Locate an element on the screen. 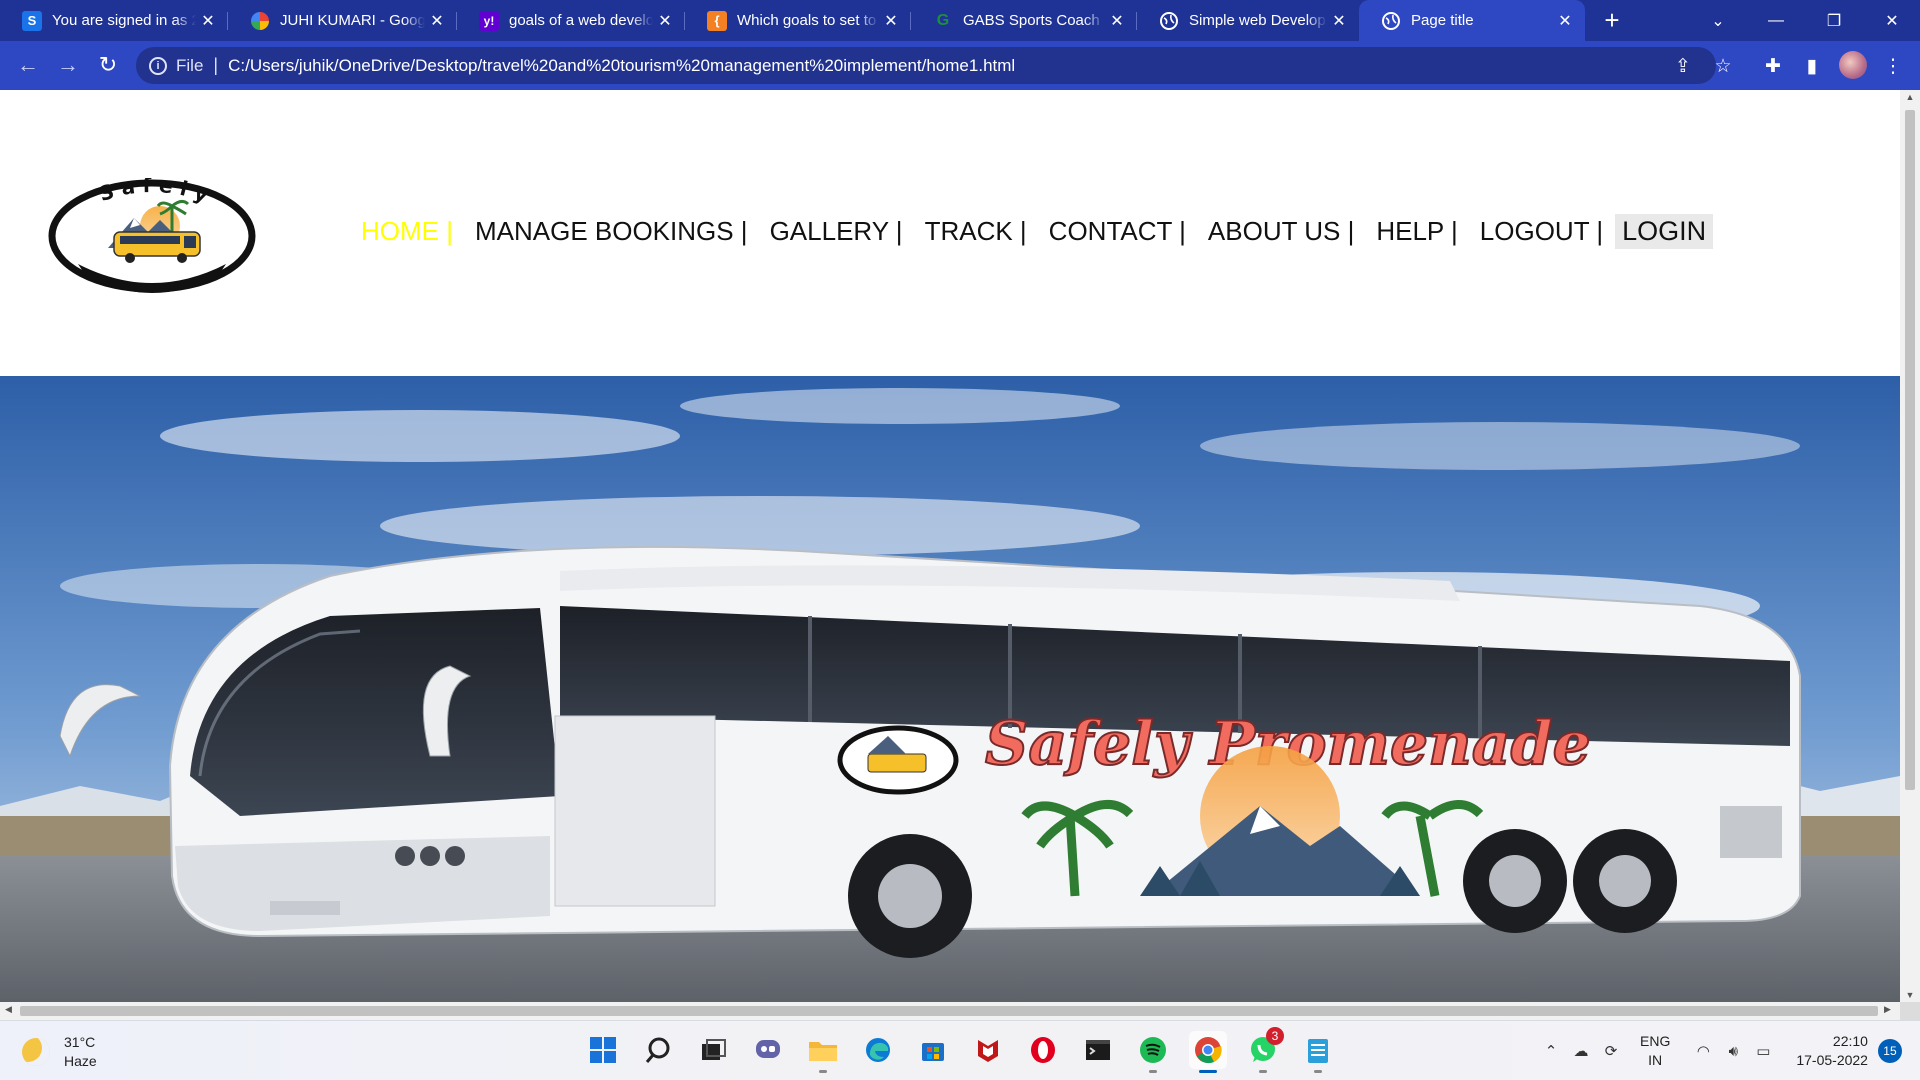 This screenshot has height=1080, width=1920. terminal-icon is located at coordinates (1098, 1050).